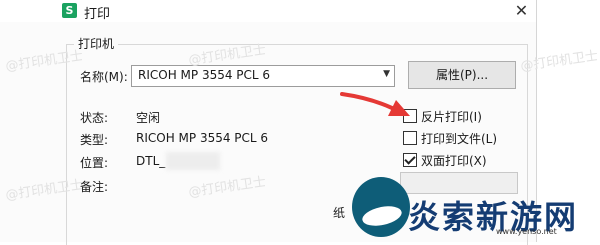 This screenshot has width=600, height=245. Describe the element at coordinates (94, 187) in the screenshot. I see `comment-label: 备注:` at that location.